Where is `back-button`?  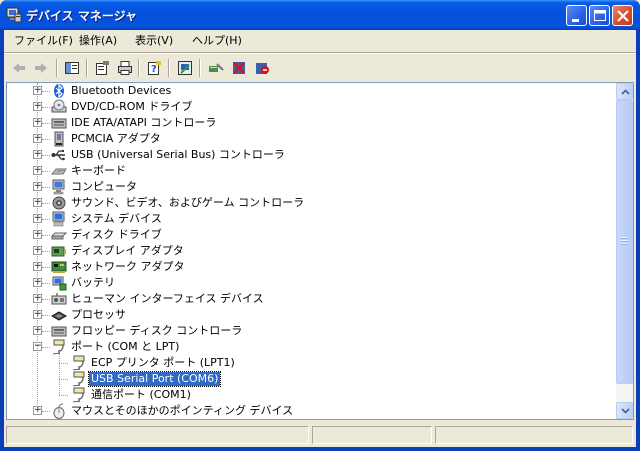 back-button is located at coordinates (19, 68).